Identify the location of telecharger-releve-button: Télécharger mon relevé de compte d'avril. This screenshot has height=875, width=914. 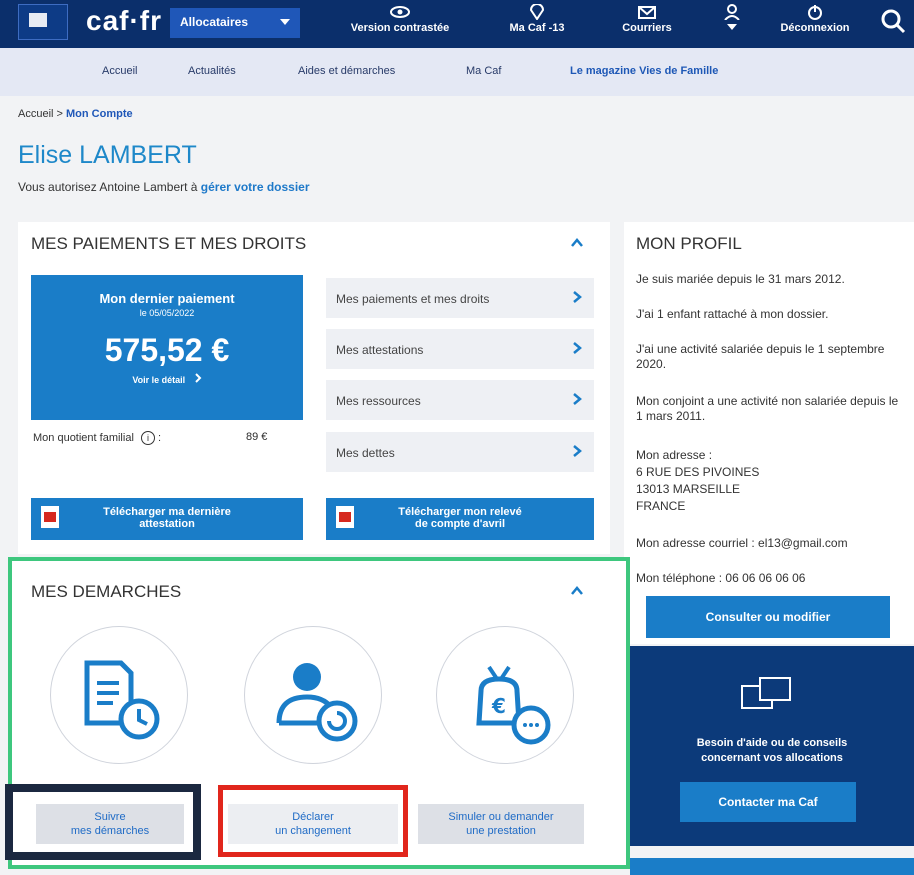
(460, 519).